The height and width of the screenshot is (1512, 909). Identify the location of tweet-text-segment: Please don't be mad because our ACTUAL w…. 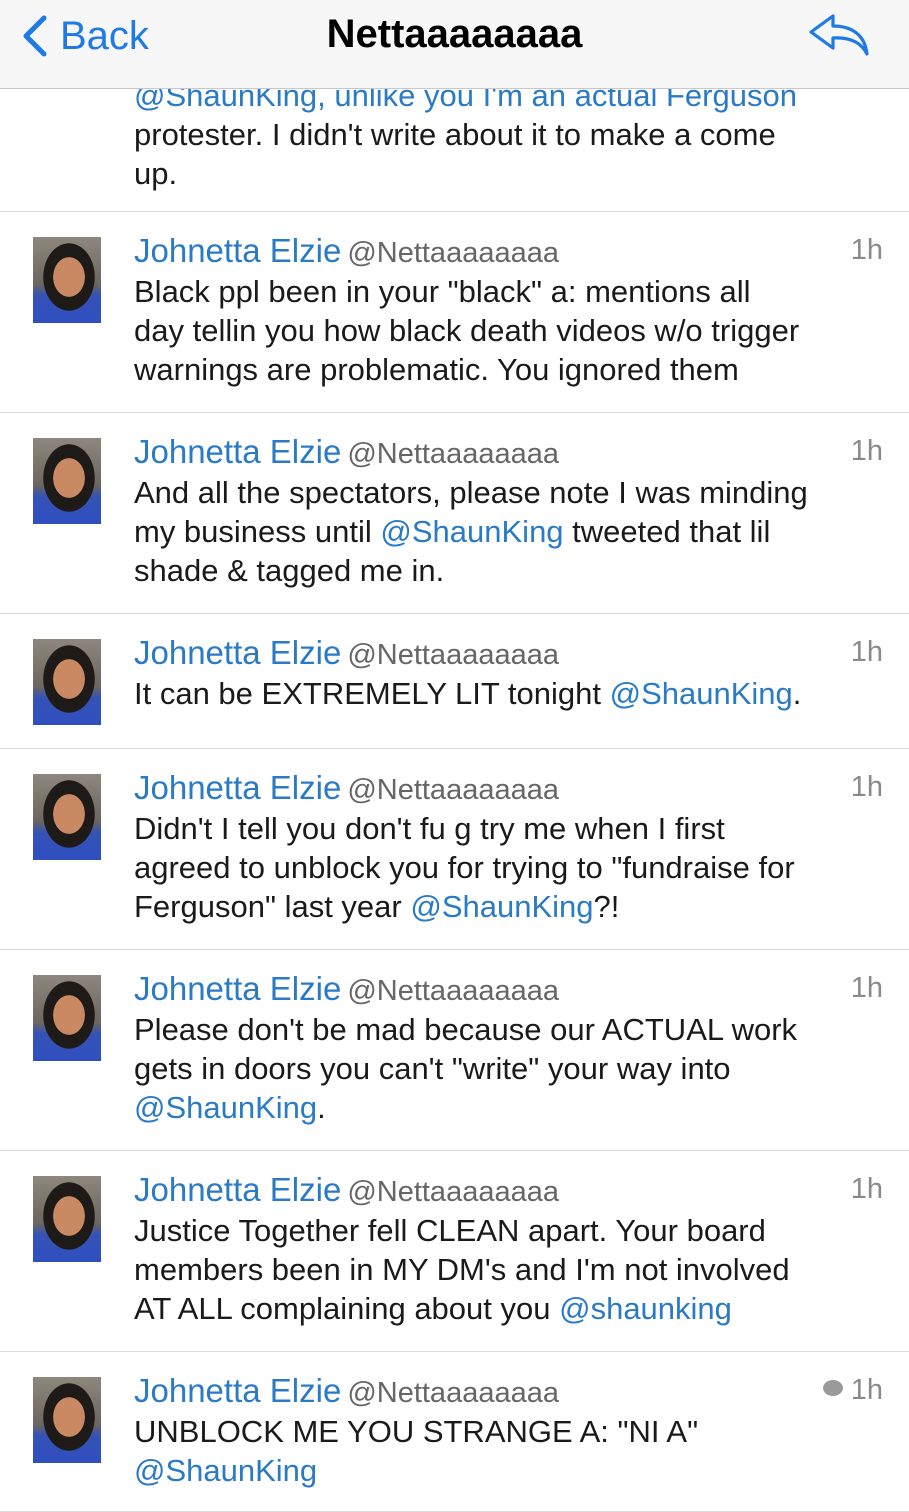
(466, 1049).